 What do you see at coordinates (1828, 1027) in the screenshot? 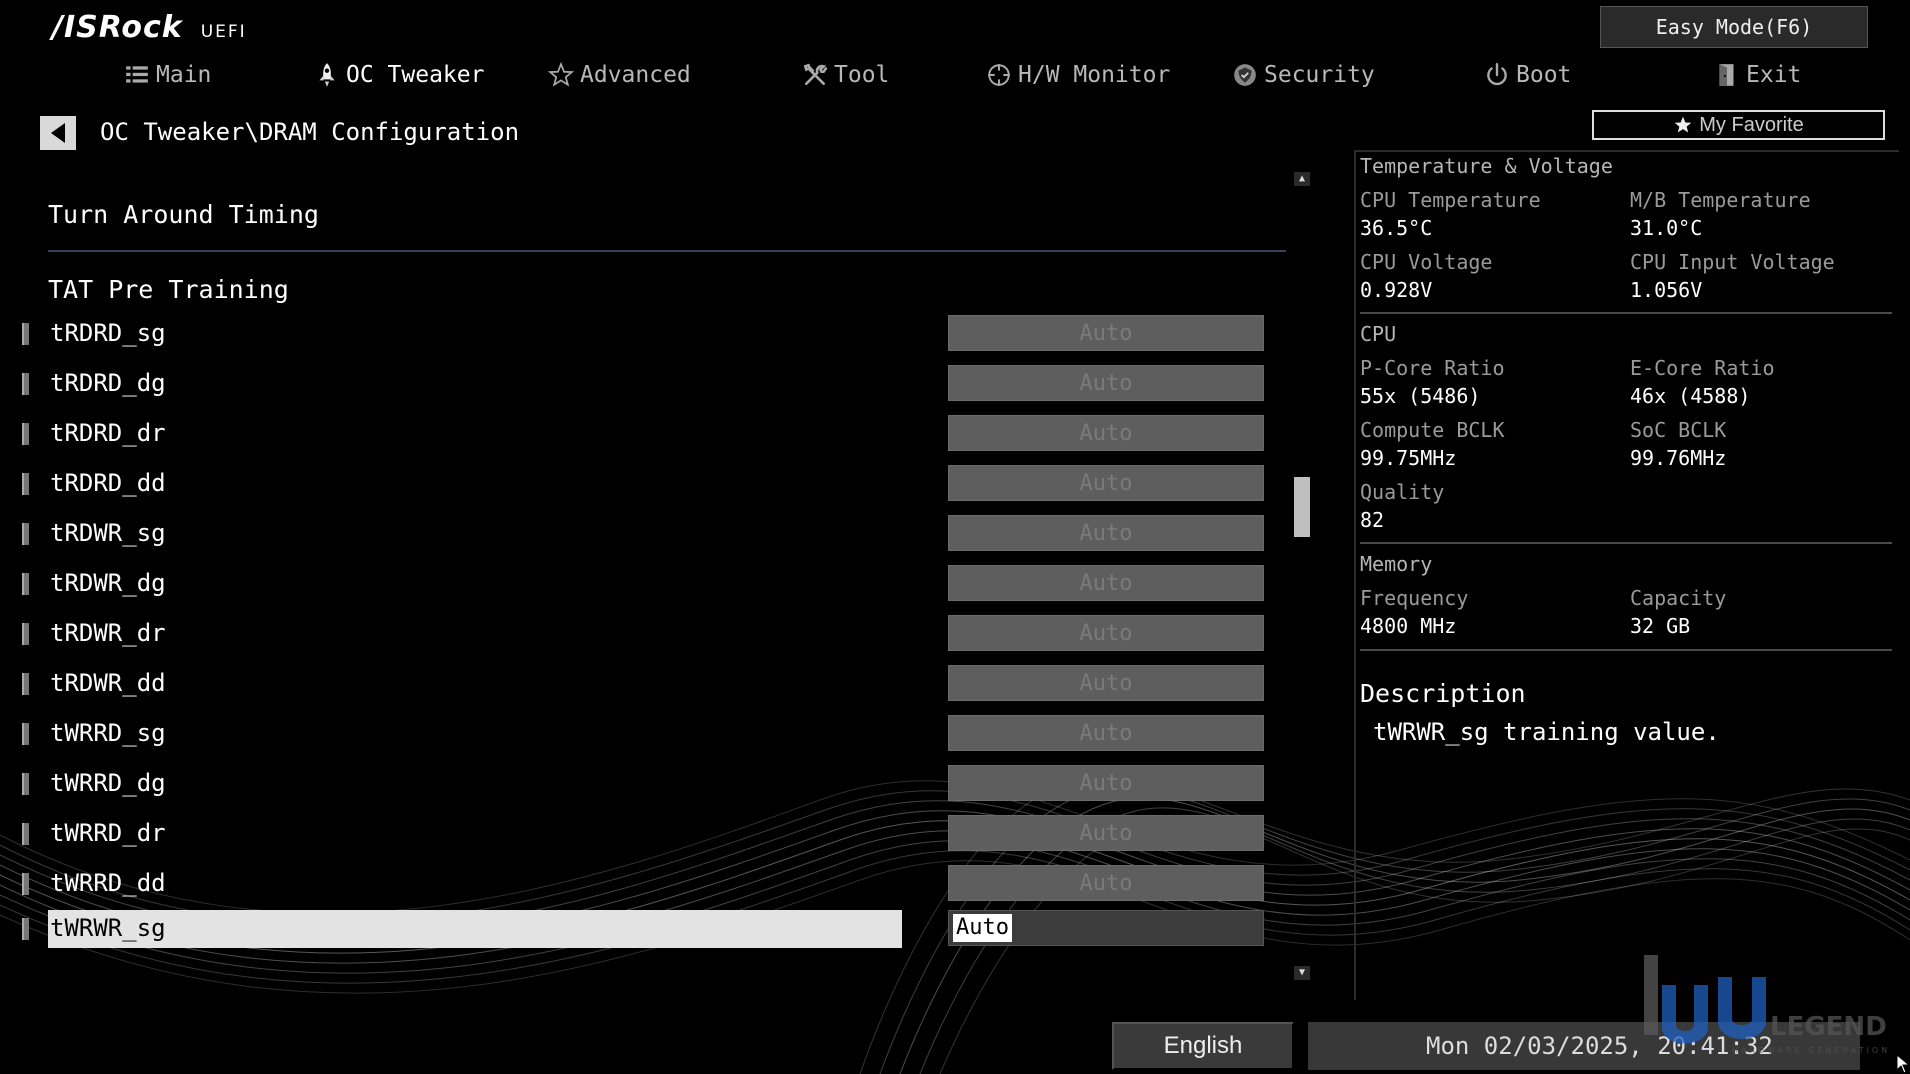
I see `watermark-text: LEGEND` at bounding box center [1828, 1027].